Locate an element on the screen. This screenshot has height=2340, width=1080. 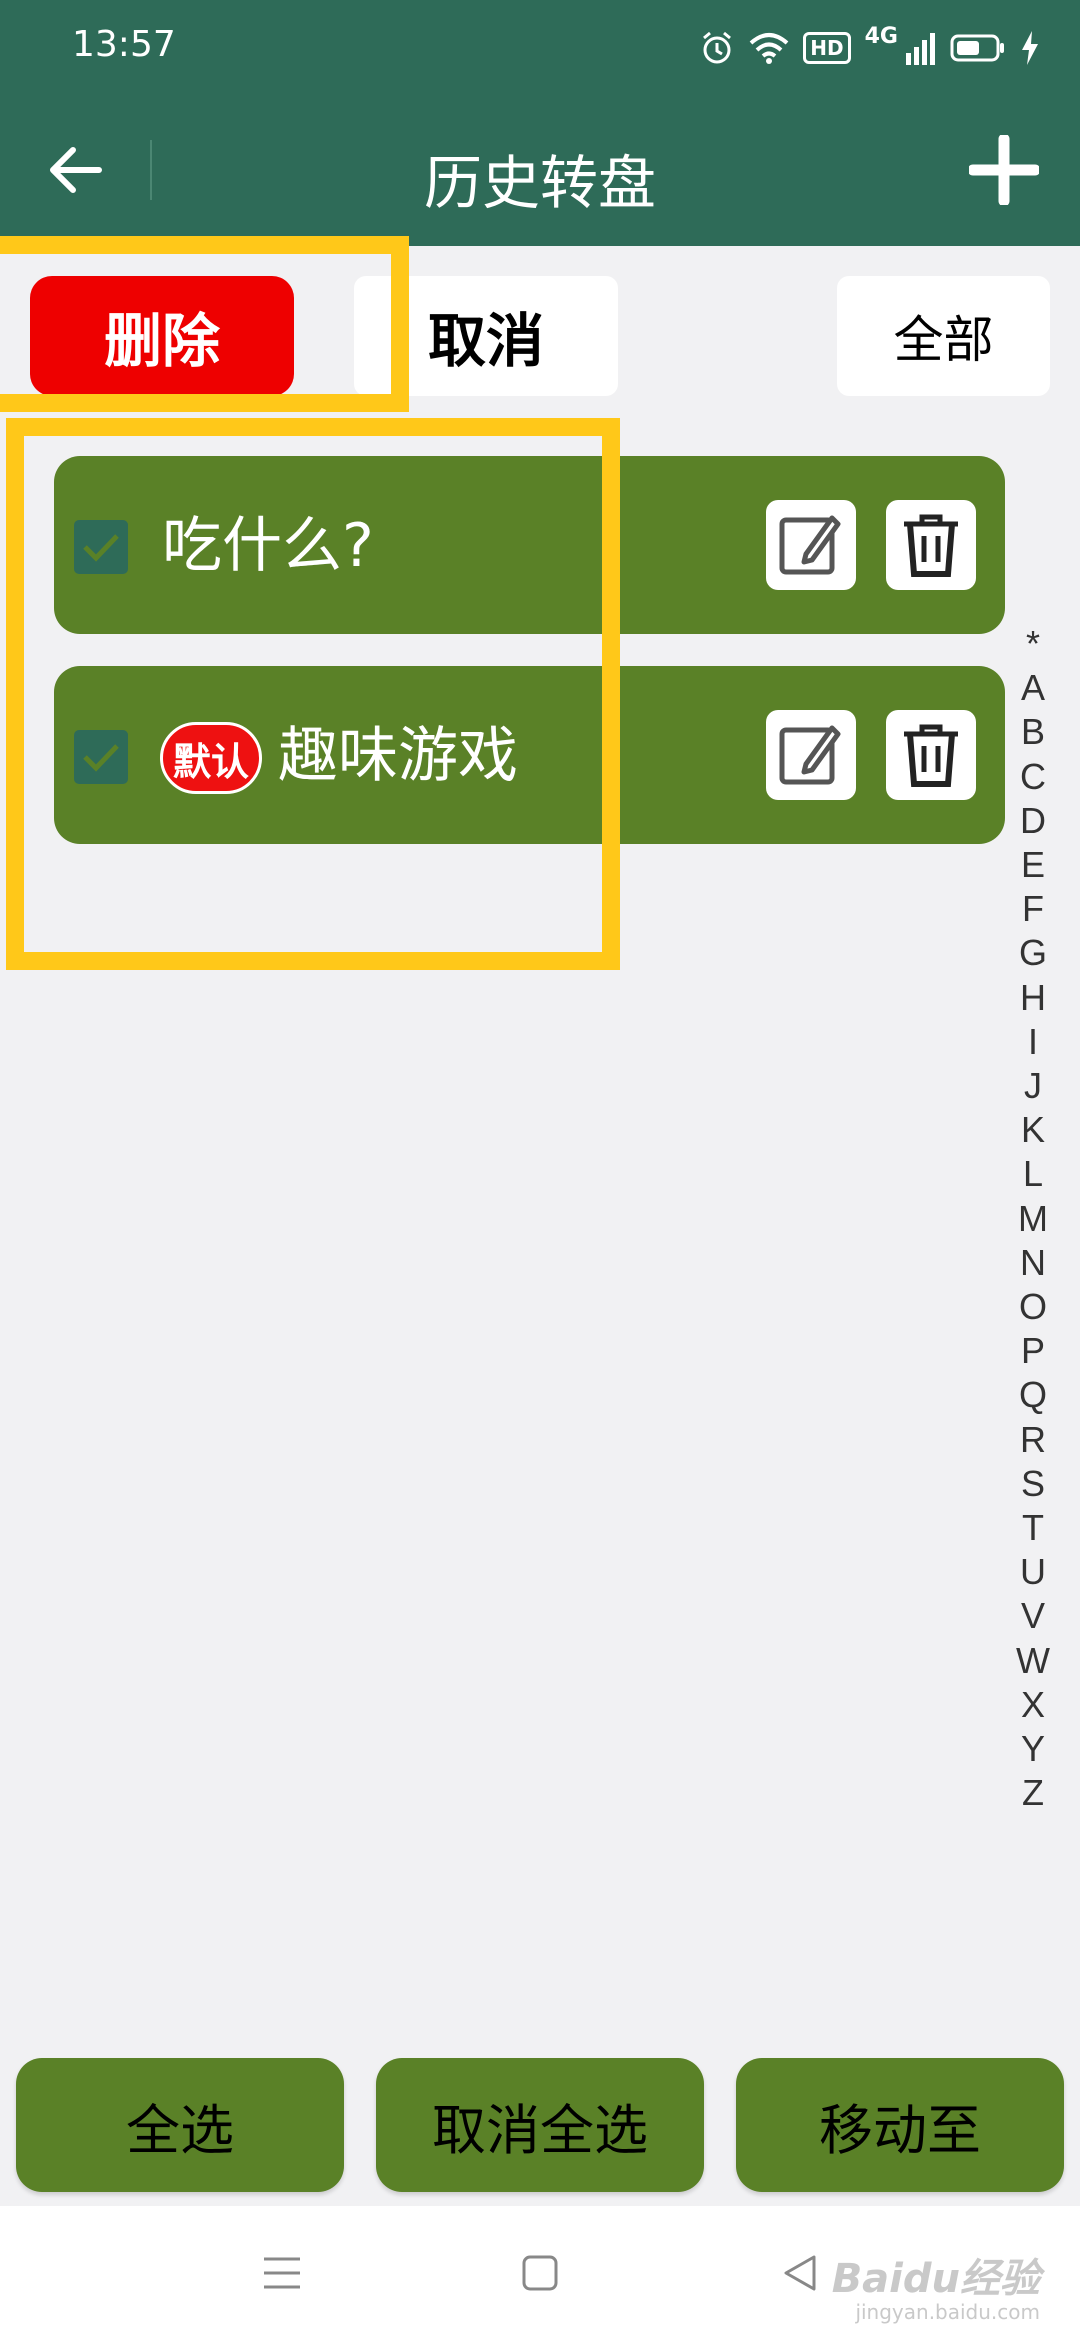
hd-icon: HD is located at coordinates (827, 48).